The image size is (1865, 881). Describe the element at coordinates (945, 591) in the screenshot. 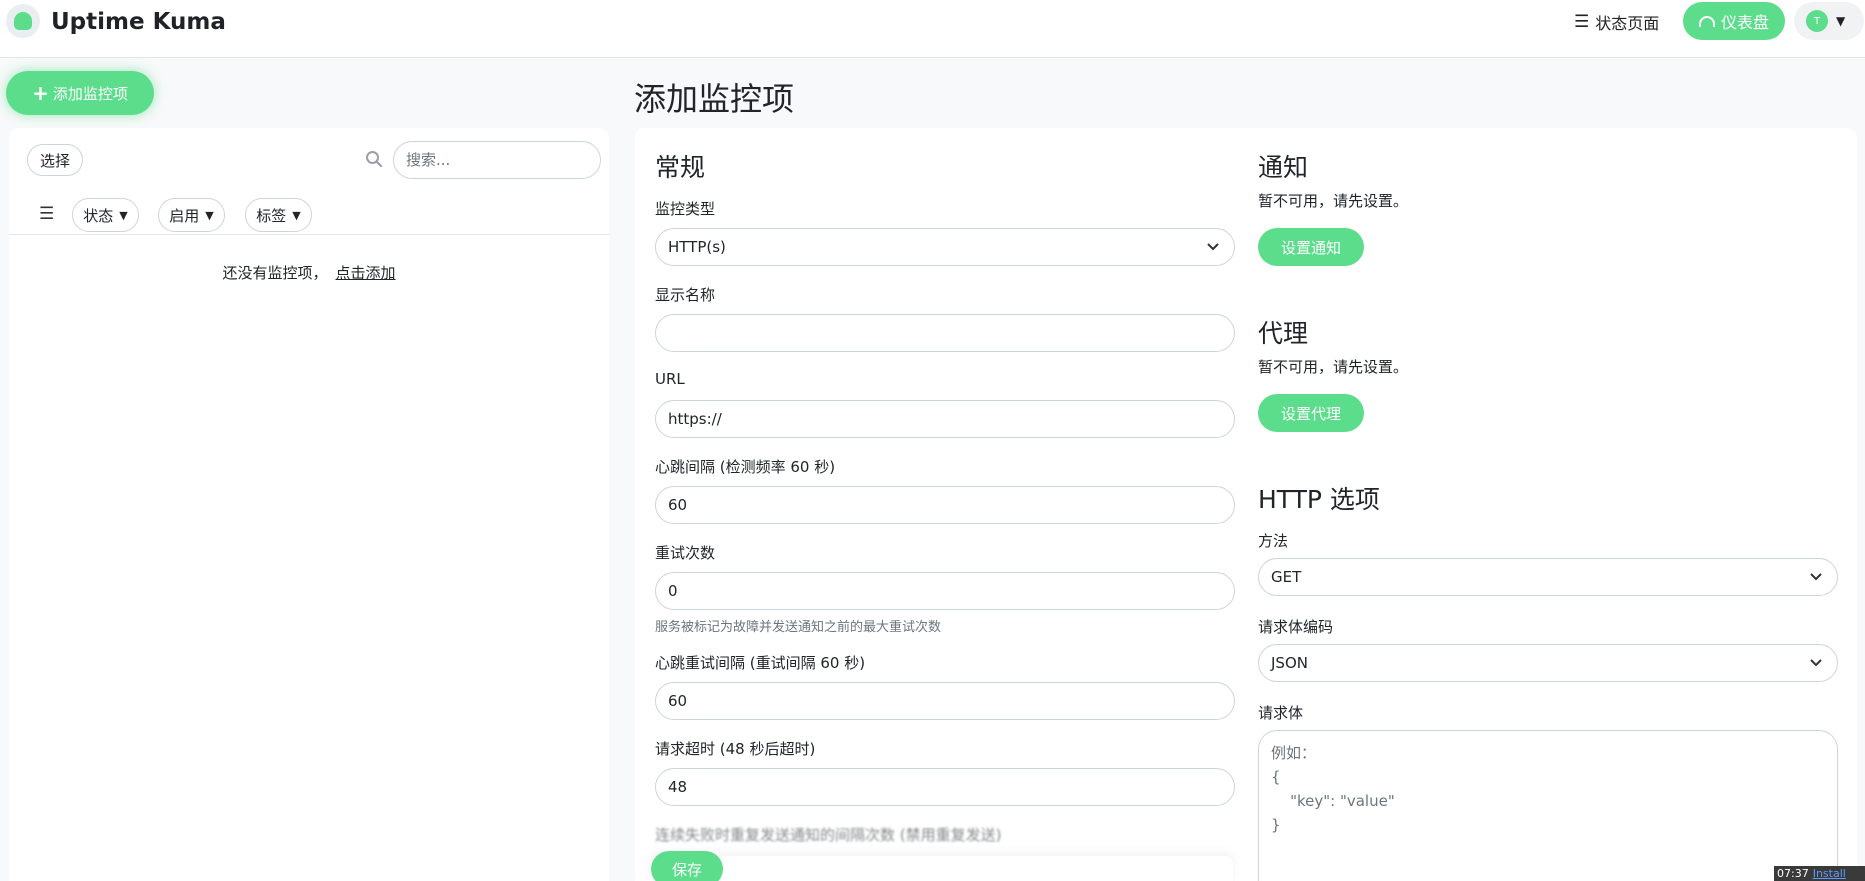

I see `retries-input: 0` at that location.